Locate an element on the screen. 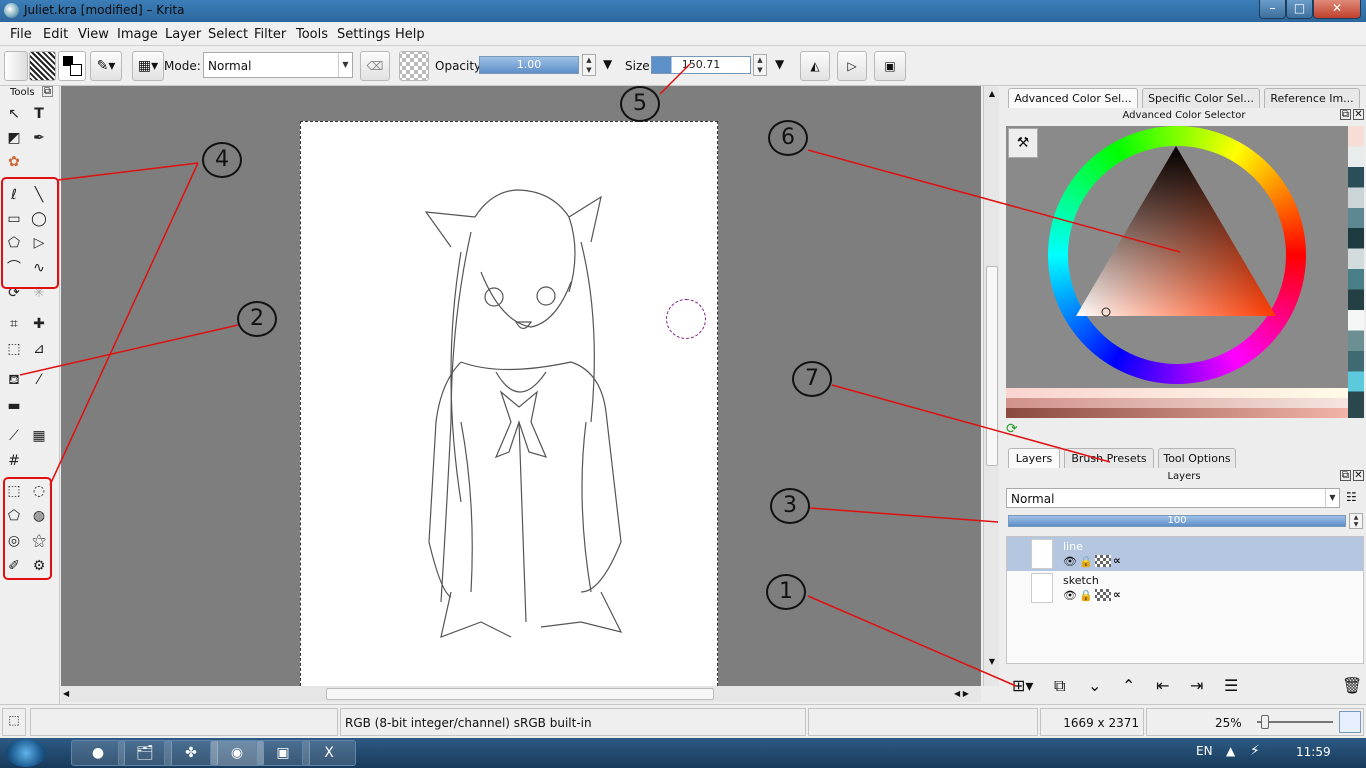 Image resolution: width=1366 pixels, height=768 pixels. annotation-marker: 1 is located at coordinates (786, 592).